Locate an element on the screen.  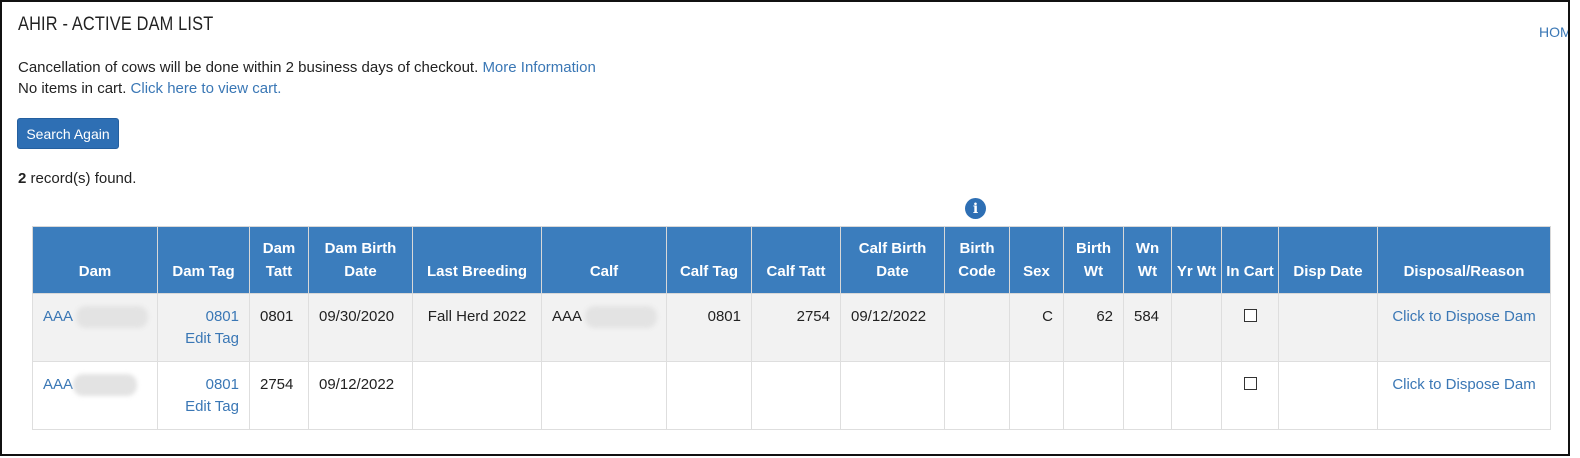
calf-birth-date-cell: 09/12/2022 is located at coordinates (892, 327).